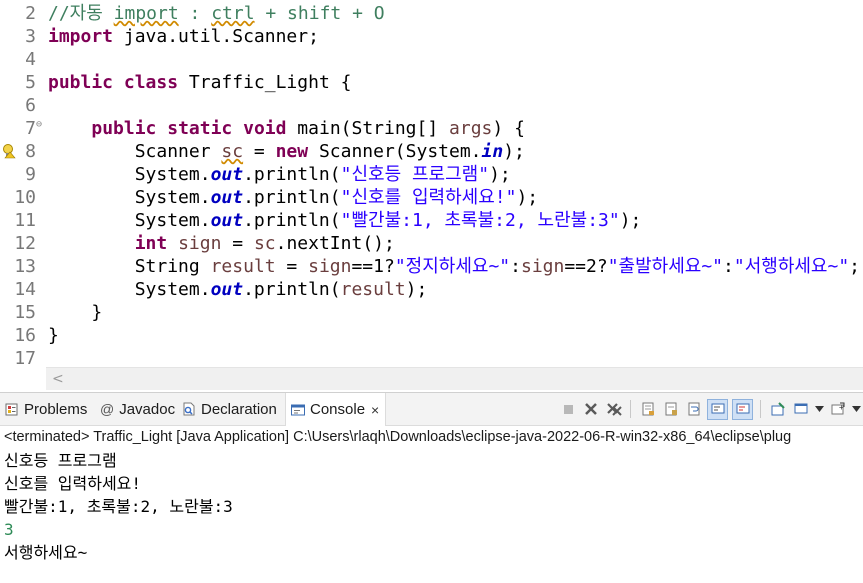 The width and height of the screenshot is (863, 583). I want to click on console-toolbar: +, so click(709, 409).